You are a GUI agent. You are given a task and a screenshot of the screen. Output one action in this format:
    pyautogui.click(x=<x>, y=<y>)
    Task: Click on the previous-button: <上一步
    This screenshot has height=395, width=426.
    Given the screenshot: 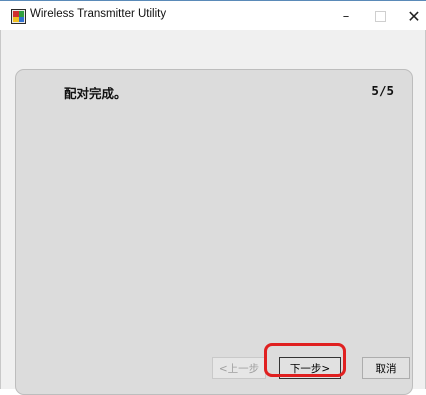 What is the action you would take?
    pyautogui.click(x=239, y=368)
    